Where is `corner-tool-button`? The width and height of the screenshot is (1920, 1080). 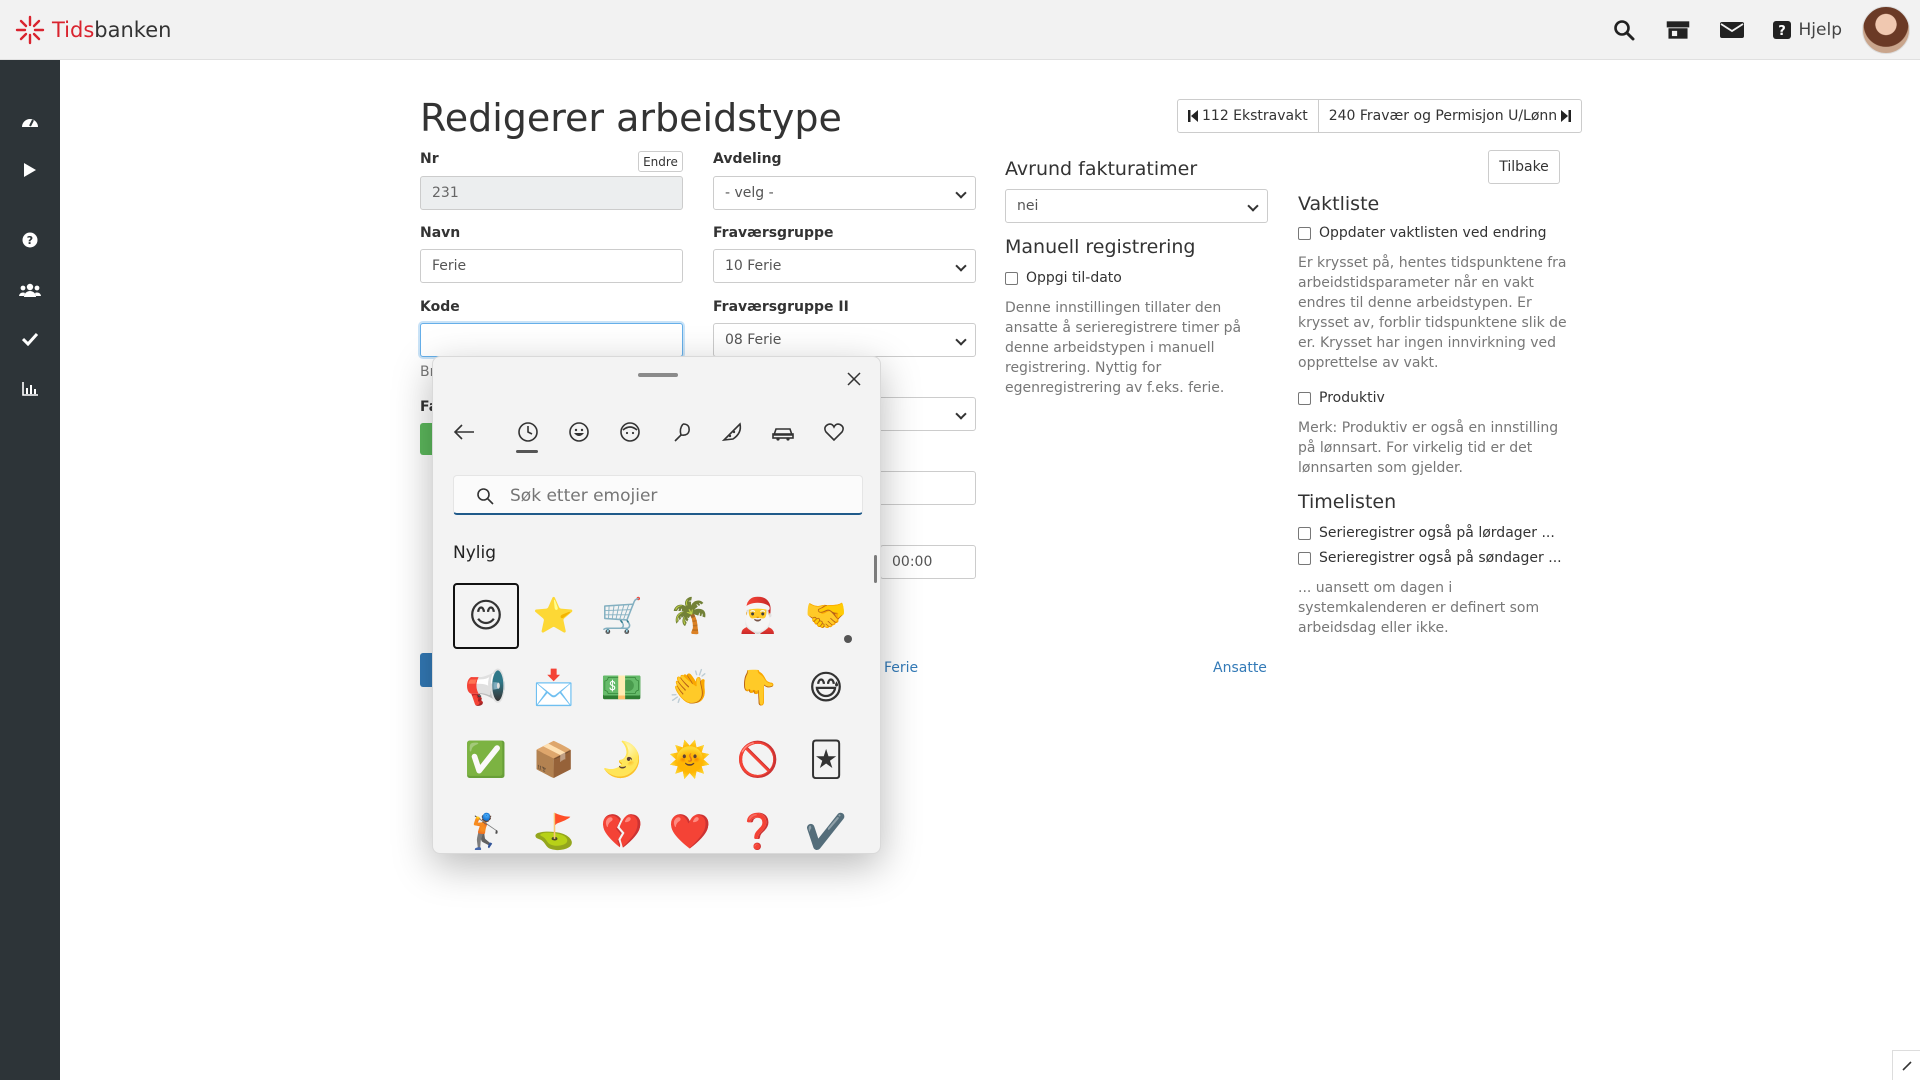
corner-tool-button is located at coordinates (1906, 1065).